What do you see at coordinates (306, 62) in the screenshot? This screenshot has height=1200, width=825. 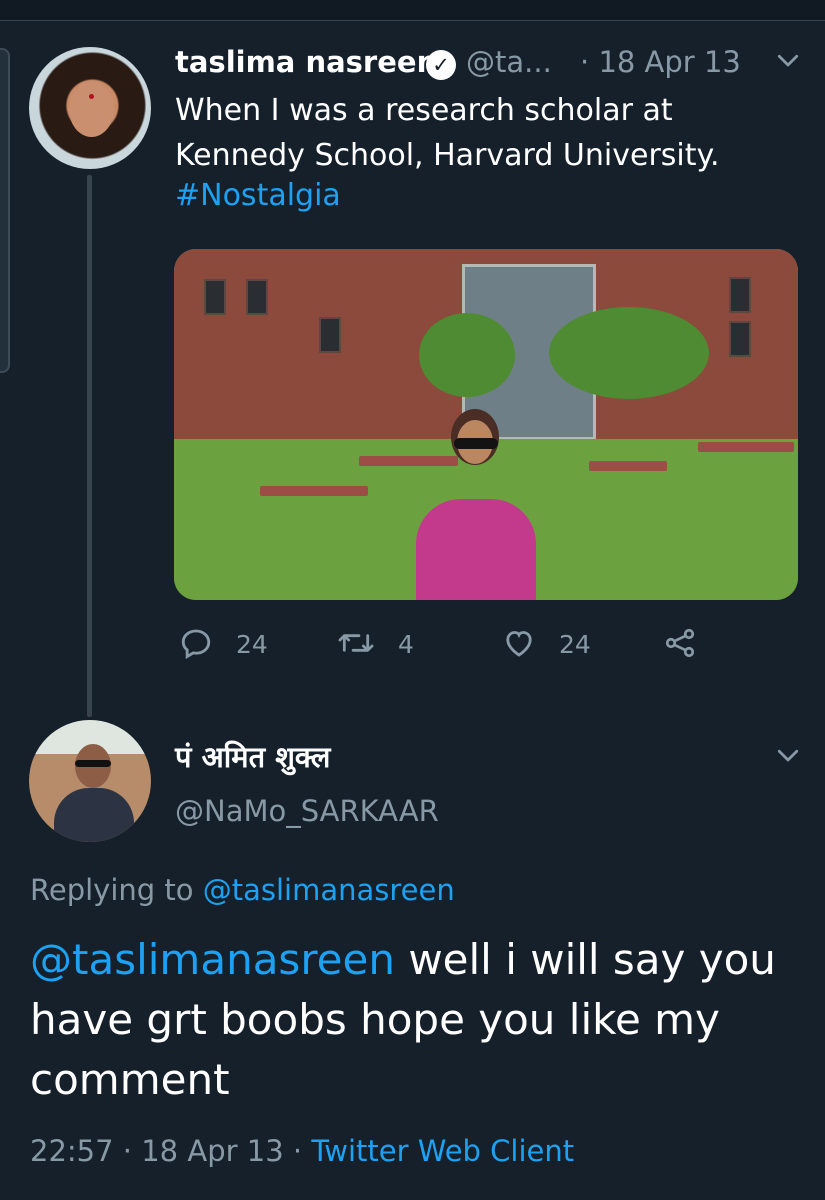 I see `tweet-author-name: taslima nasreen` at bounding box center [306, 62].